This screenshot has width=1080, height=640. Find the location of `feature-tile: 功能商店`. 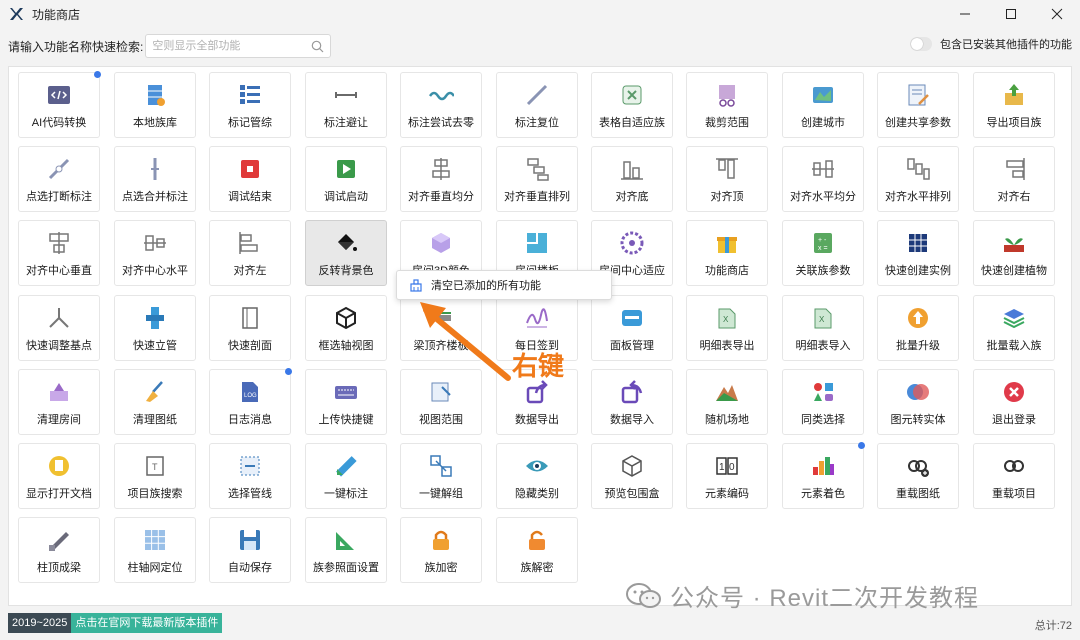

feature-tile: 功能商店 is located at coordinates (727, 253).